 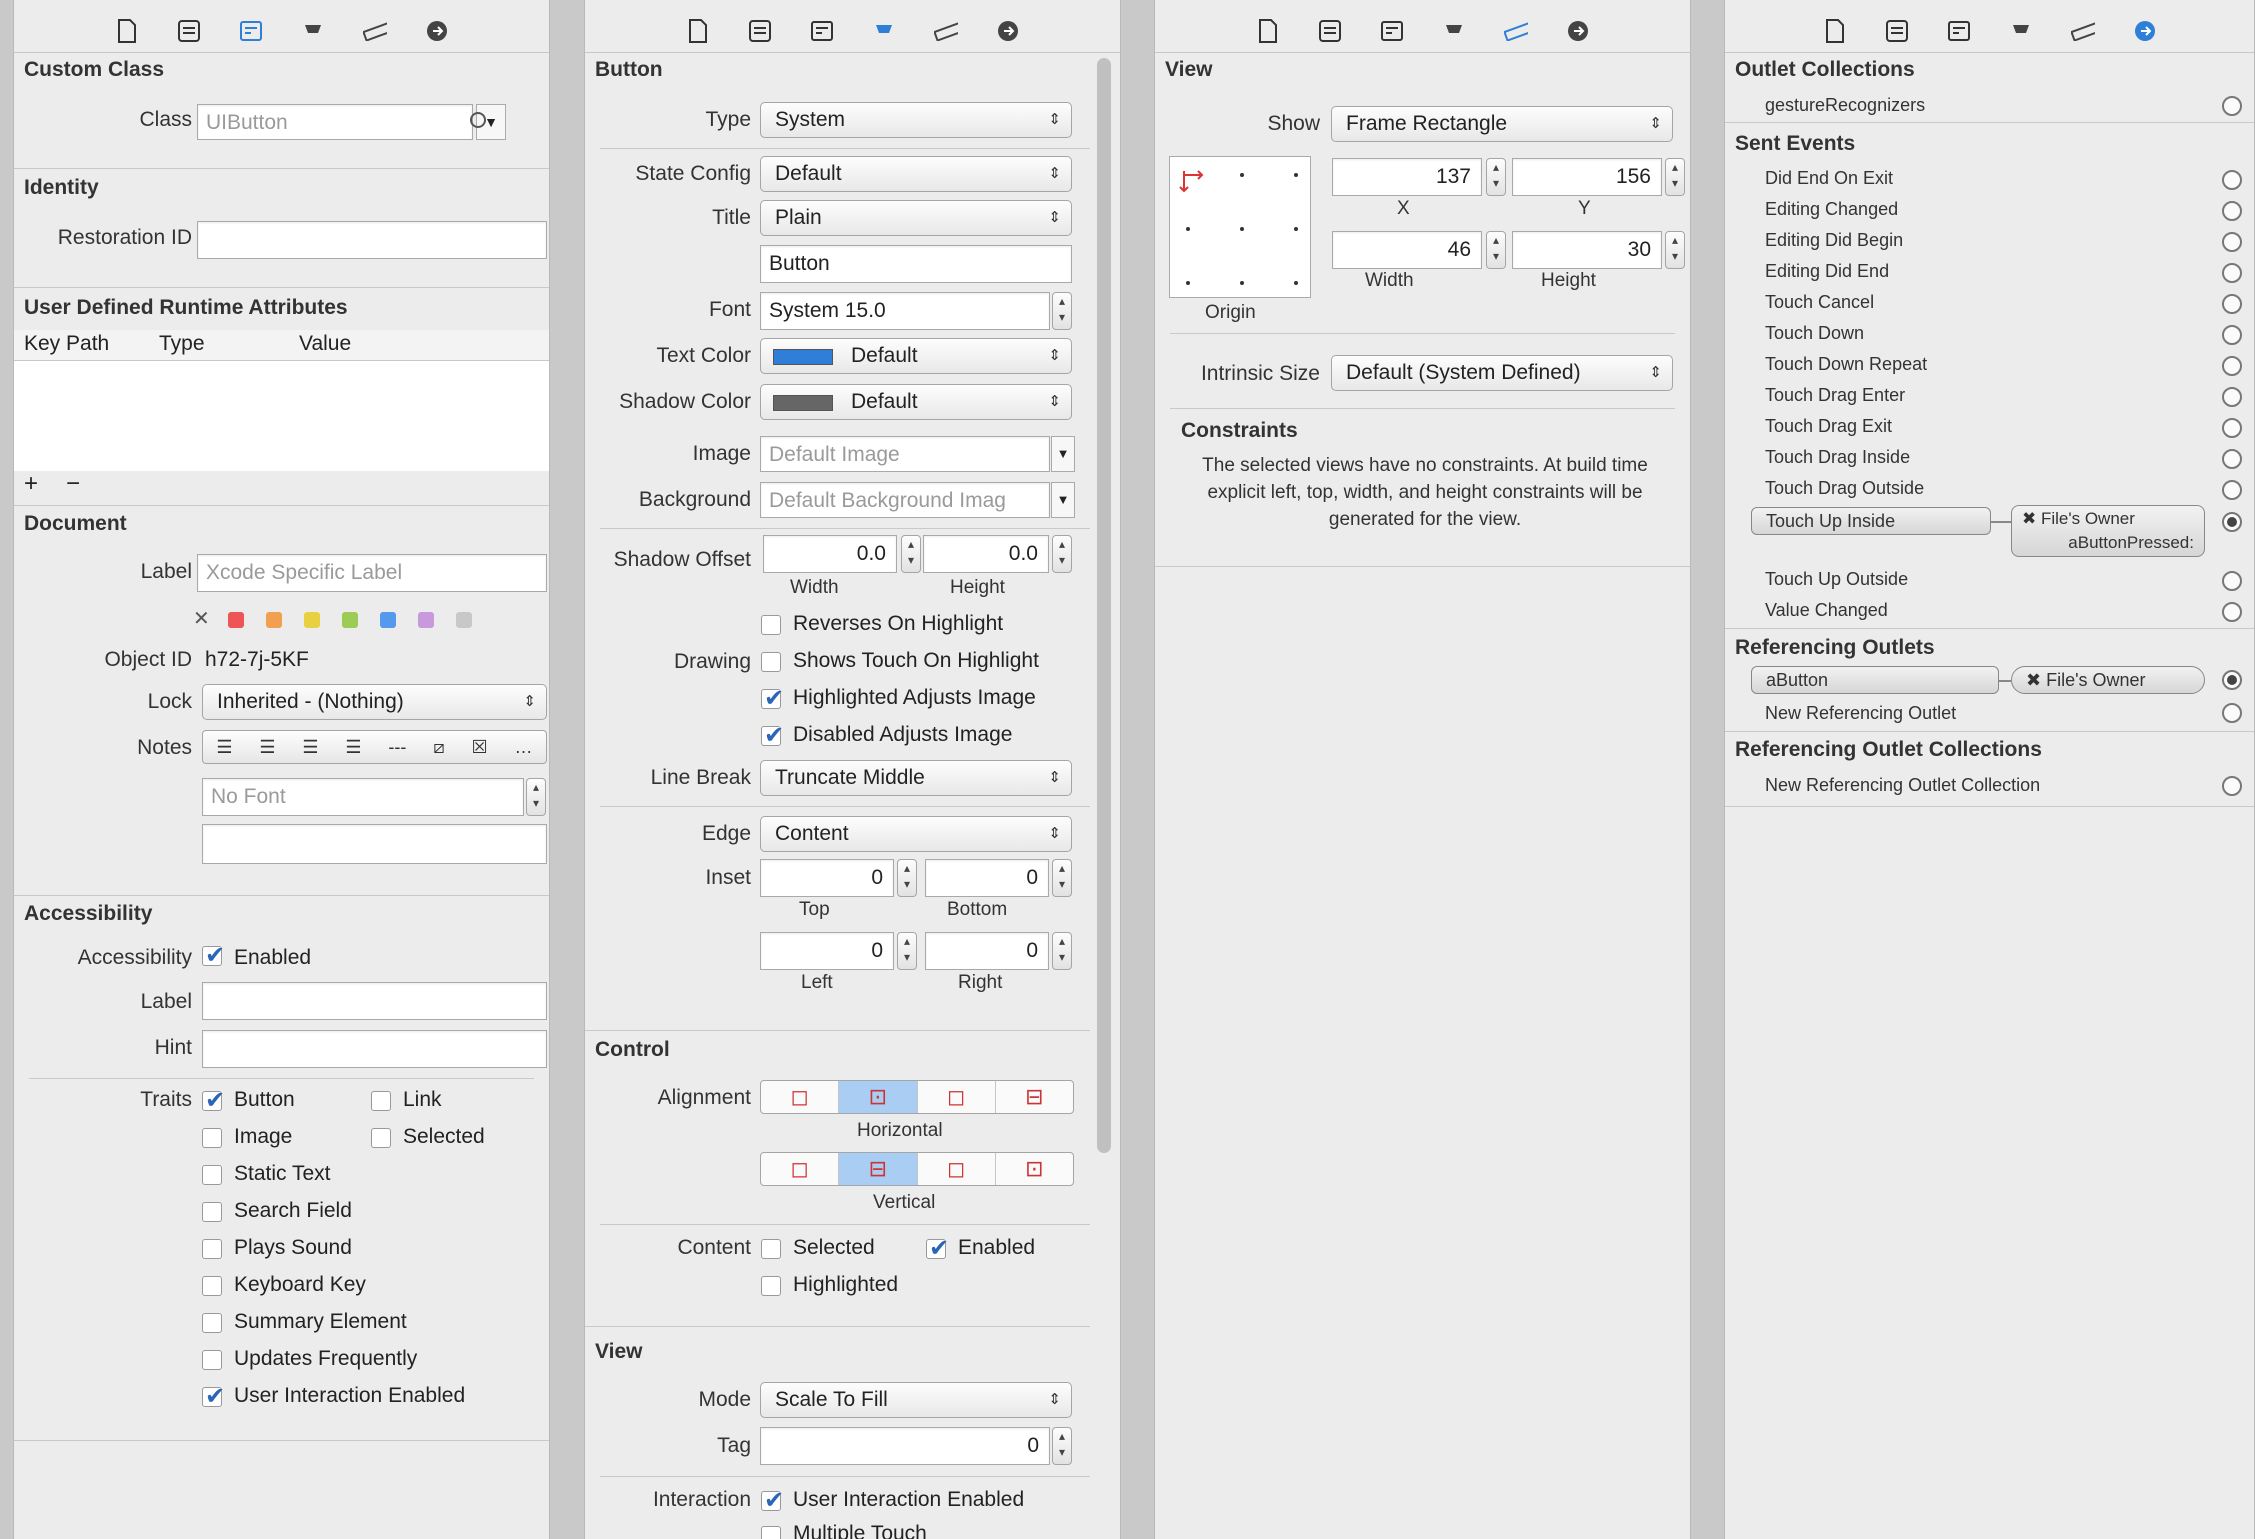 I want to click on origin-selector, so click(x=1240, y=227).